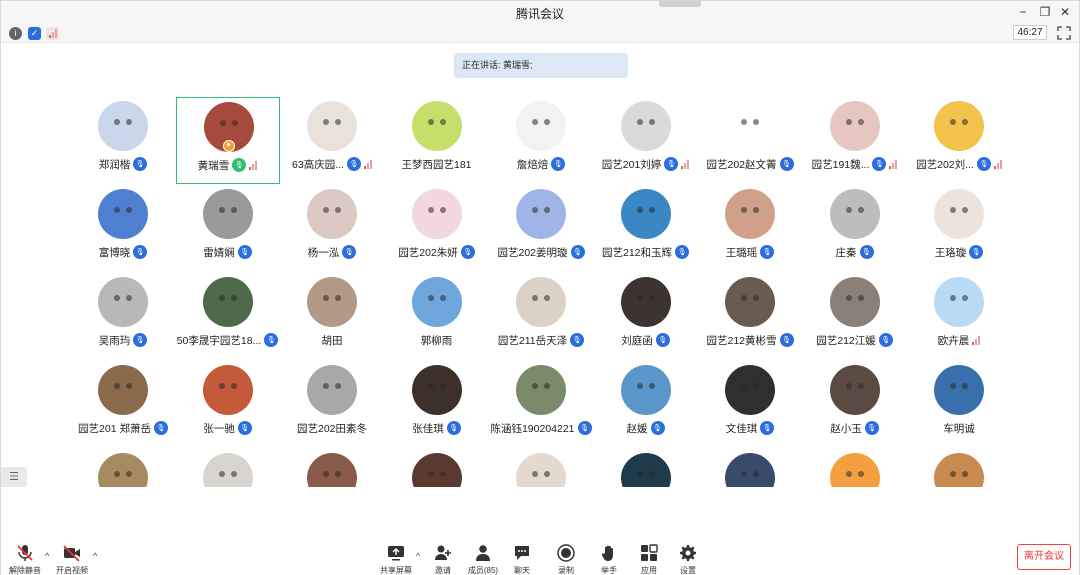  Describe the element at coordinates (227, 140) in the screenshot. I see `participant-tile: ★ 黄瑞雪 🎙` at that location.